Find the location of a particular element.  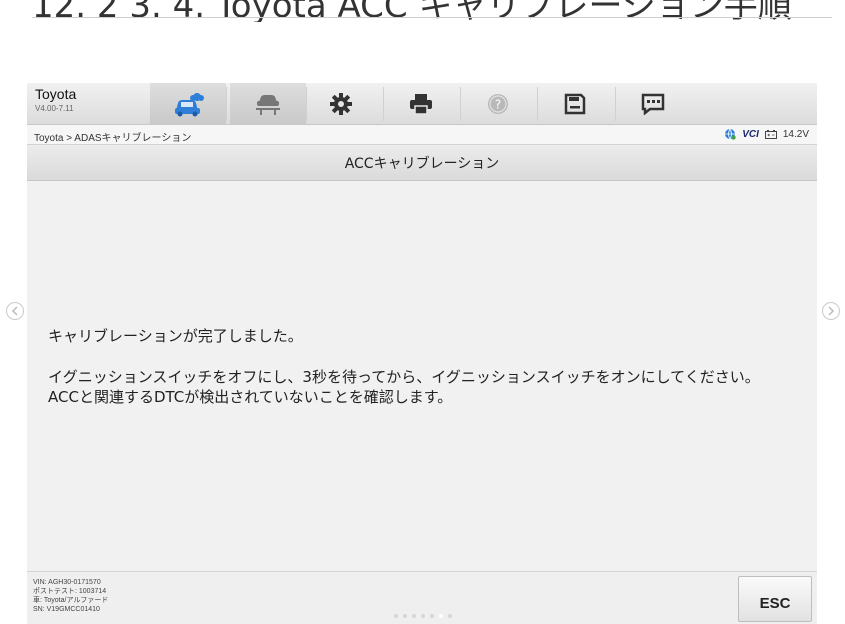

car-lift-button is located at coordinates (268, 104).